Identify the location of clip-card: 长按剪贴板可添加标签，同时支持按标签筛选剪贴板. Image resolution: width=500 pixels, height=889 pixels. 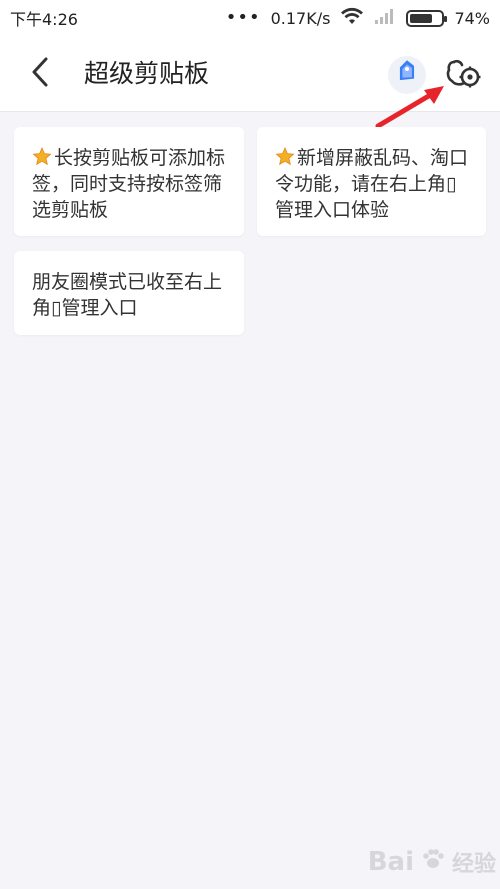
(129, 181).